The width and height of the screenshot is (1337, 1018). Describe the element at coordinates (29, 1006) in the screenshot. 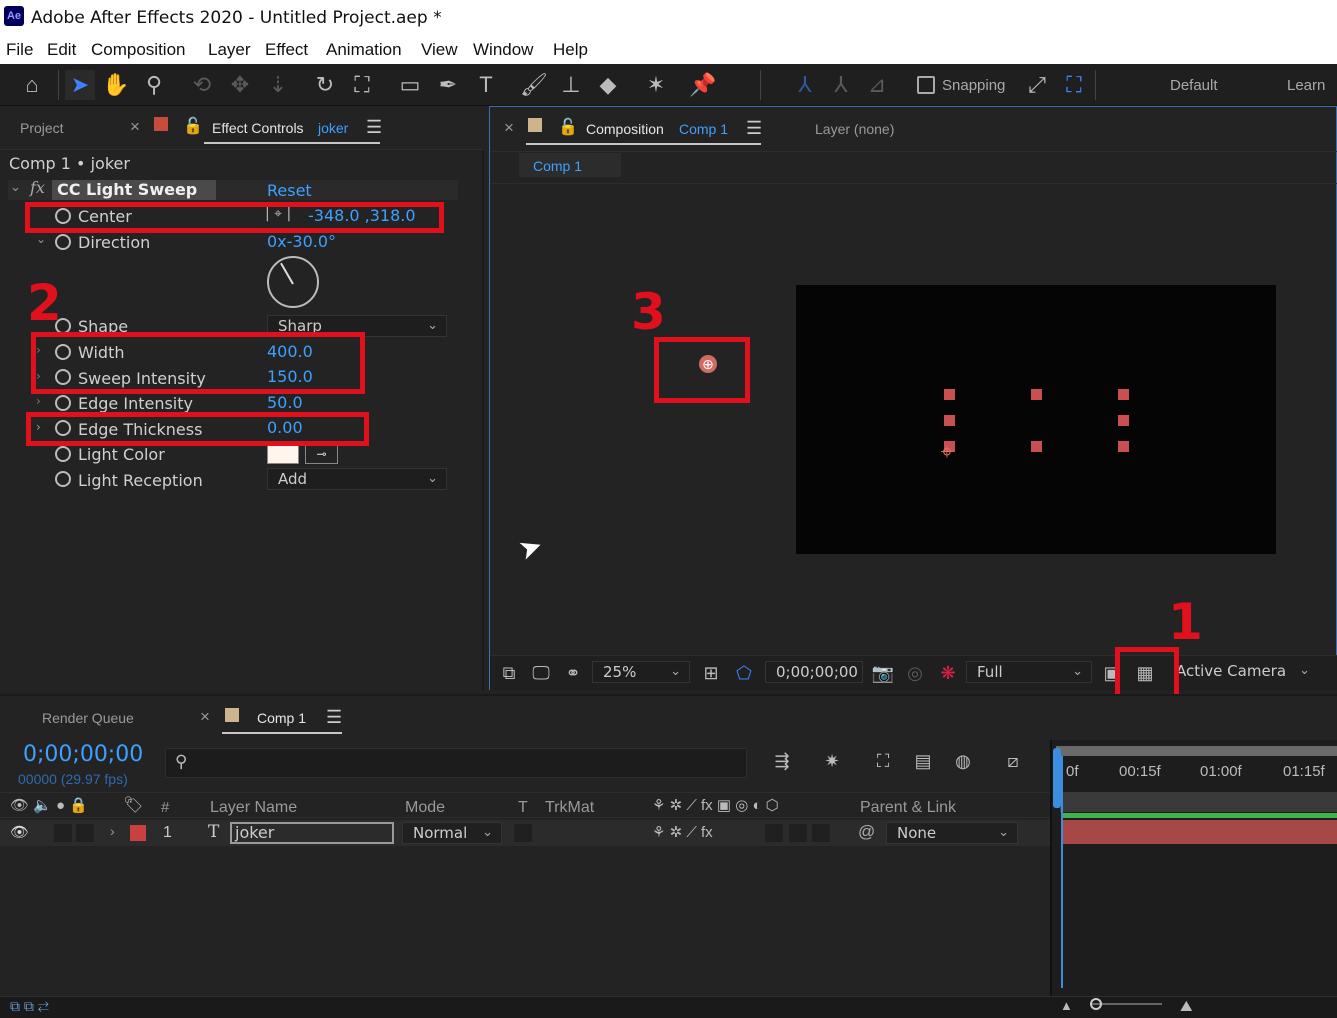

I see `timeline-footer-icons: ⧉ ⧉ ⇄` at that location.